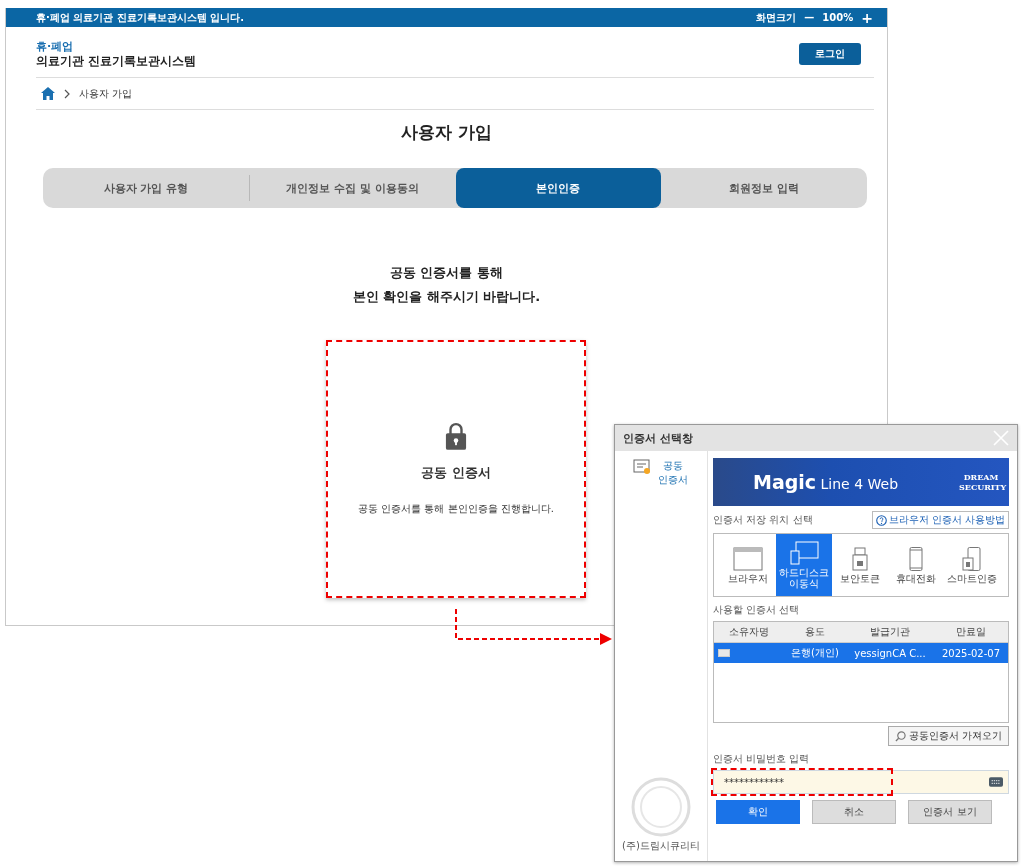  Describe the element at coordinates (776, 17) in the screenshot. I see `zoom-label: 화면크기` at that location.